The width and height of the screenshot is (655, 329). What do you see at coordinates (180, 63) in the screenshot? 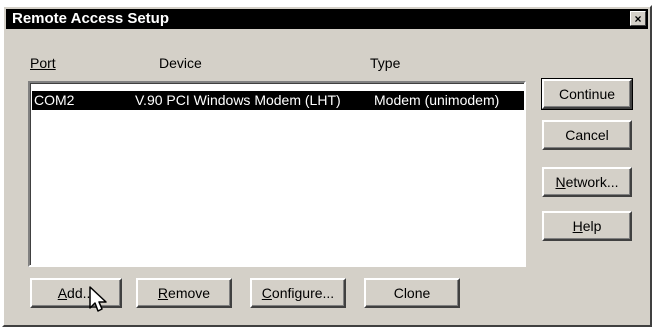
I see `column-header-device: Device` at bounding box center [180, 63].